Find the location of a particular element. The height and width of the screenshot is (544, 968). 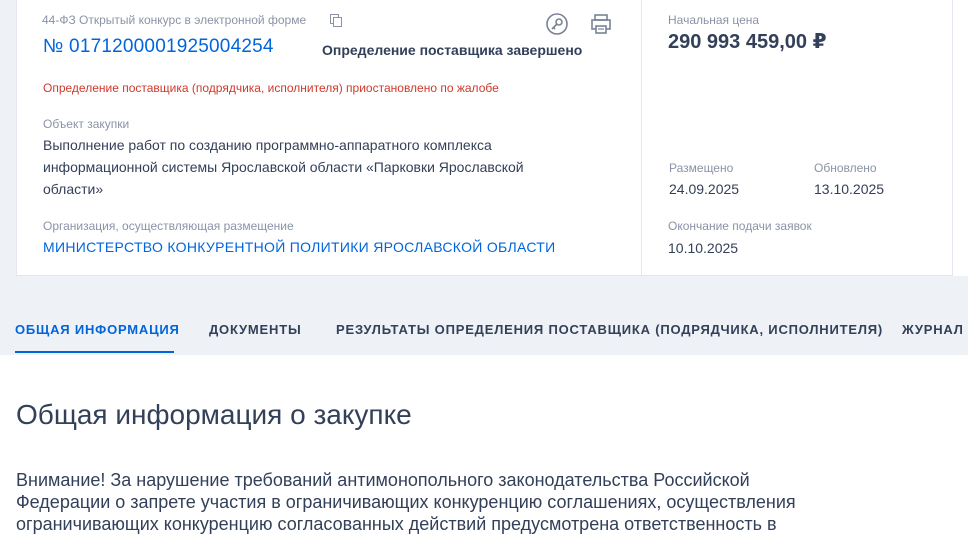

price-value: 290 993 459,00 ₽ is located at coordinates (747, 42).